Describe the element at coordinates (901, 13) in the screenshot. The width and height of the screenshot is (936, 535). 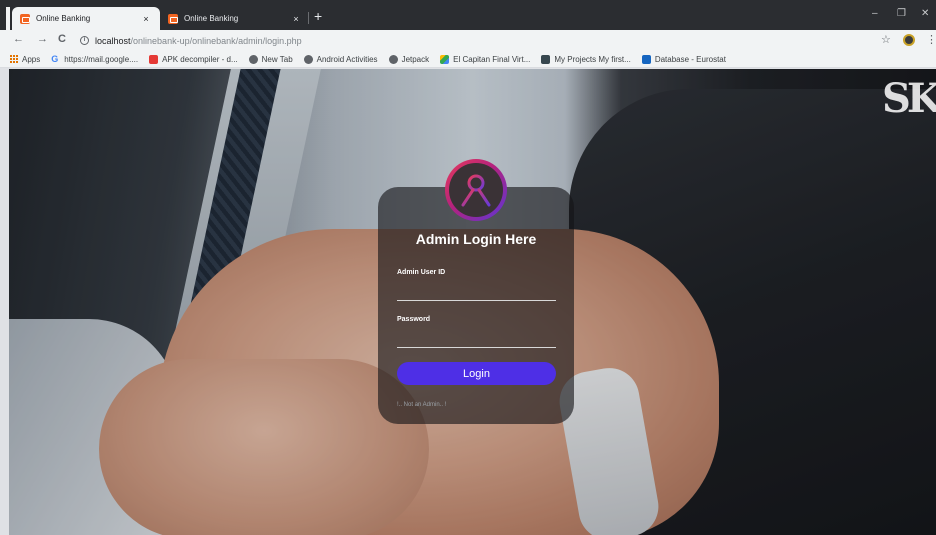
I see `maximize-icon: ❐` at that location.